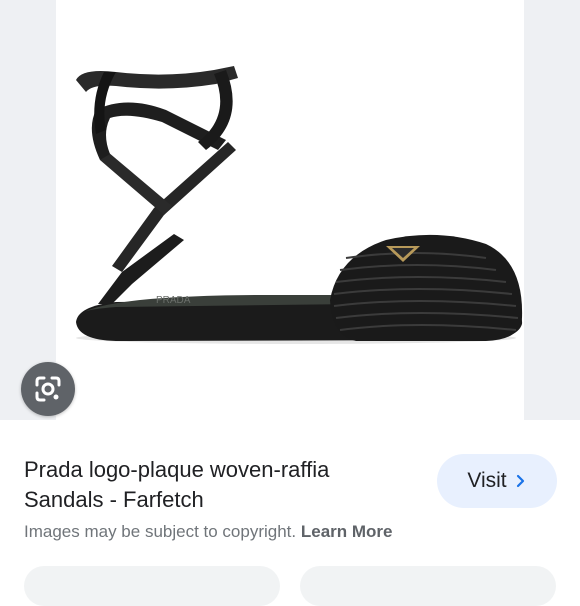  Describe the element at coordinates (152, 586) in the screenshot. I see `bottom-action-chip-left` at that location.